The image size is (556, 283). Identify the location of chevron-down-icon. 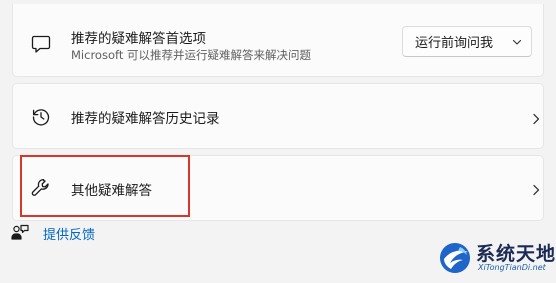
(517, 42).